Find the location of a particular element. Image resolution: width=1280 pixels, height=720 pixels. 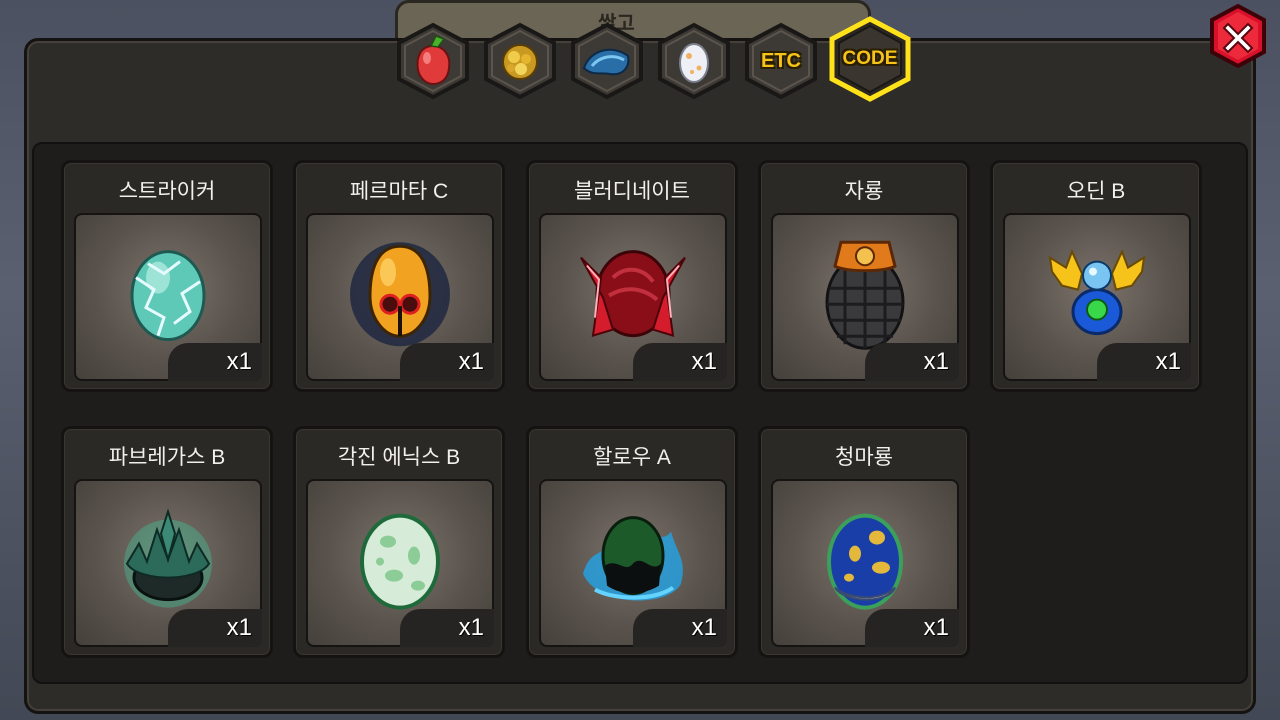

item-name: 각진 에닉스 B is located at coordinates (399, 457).